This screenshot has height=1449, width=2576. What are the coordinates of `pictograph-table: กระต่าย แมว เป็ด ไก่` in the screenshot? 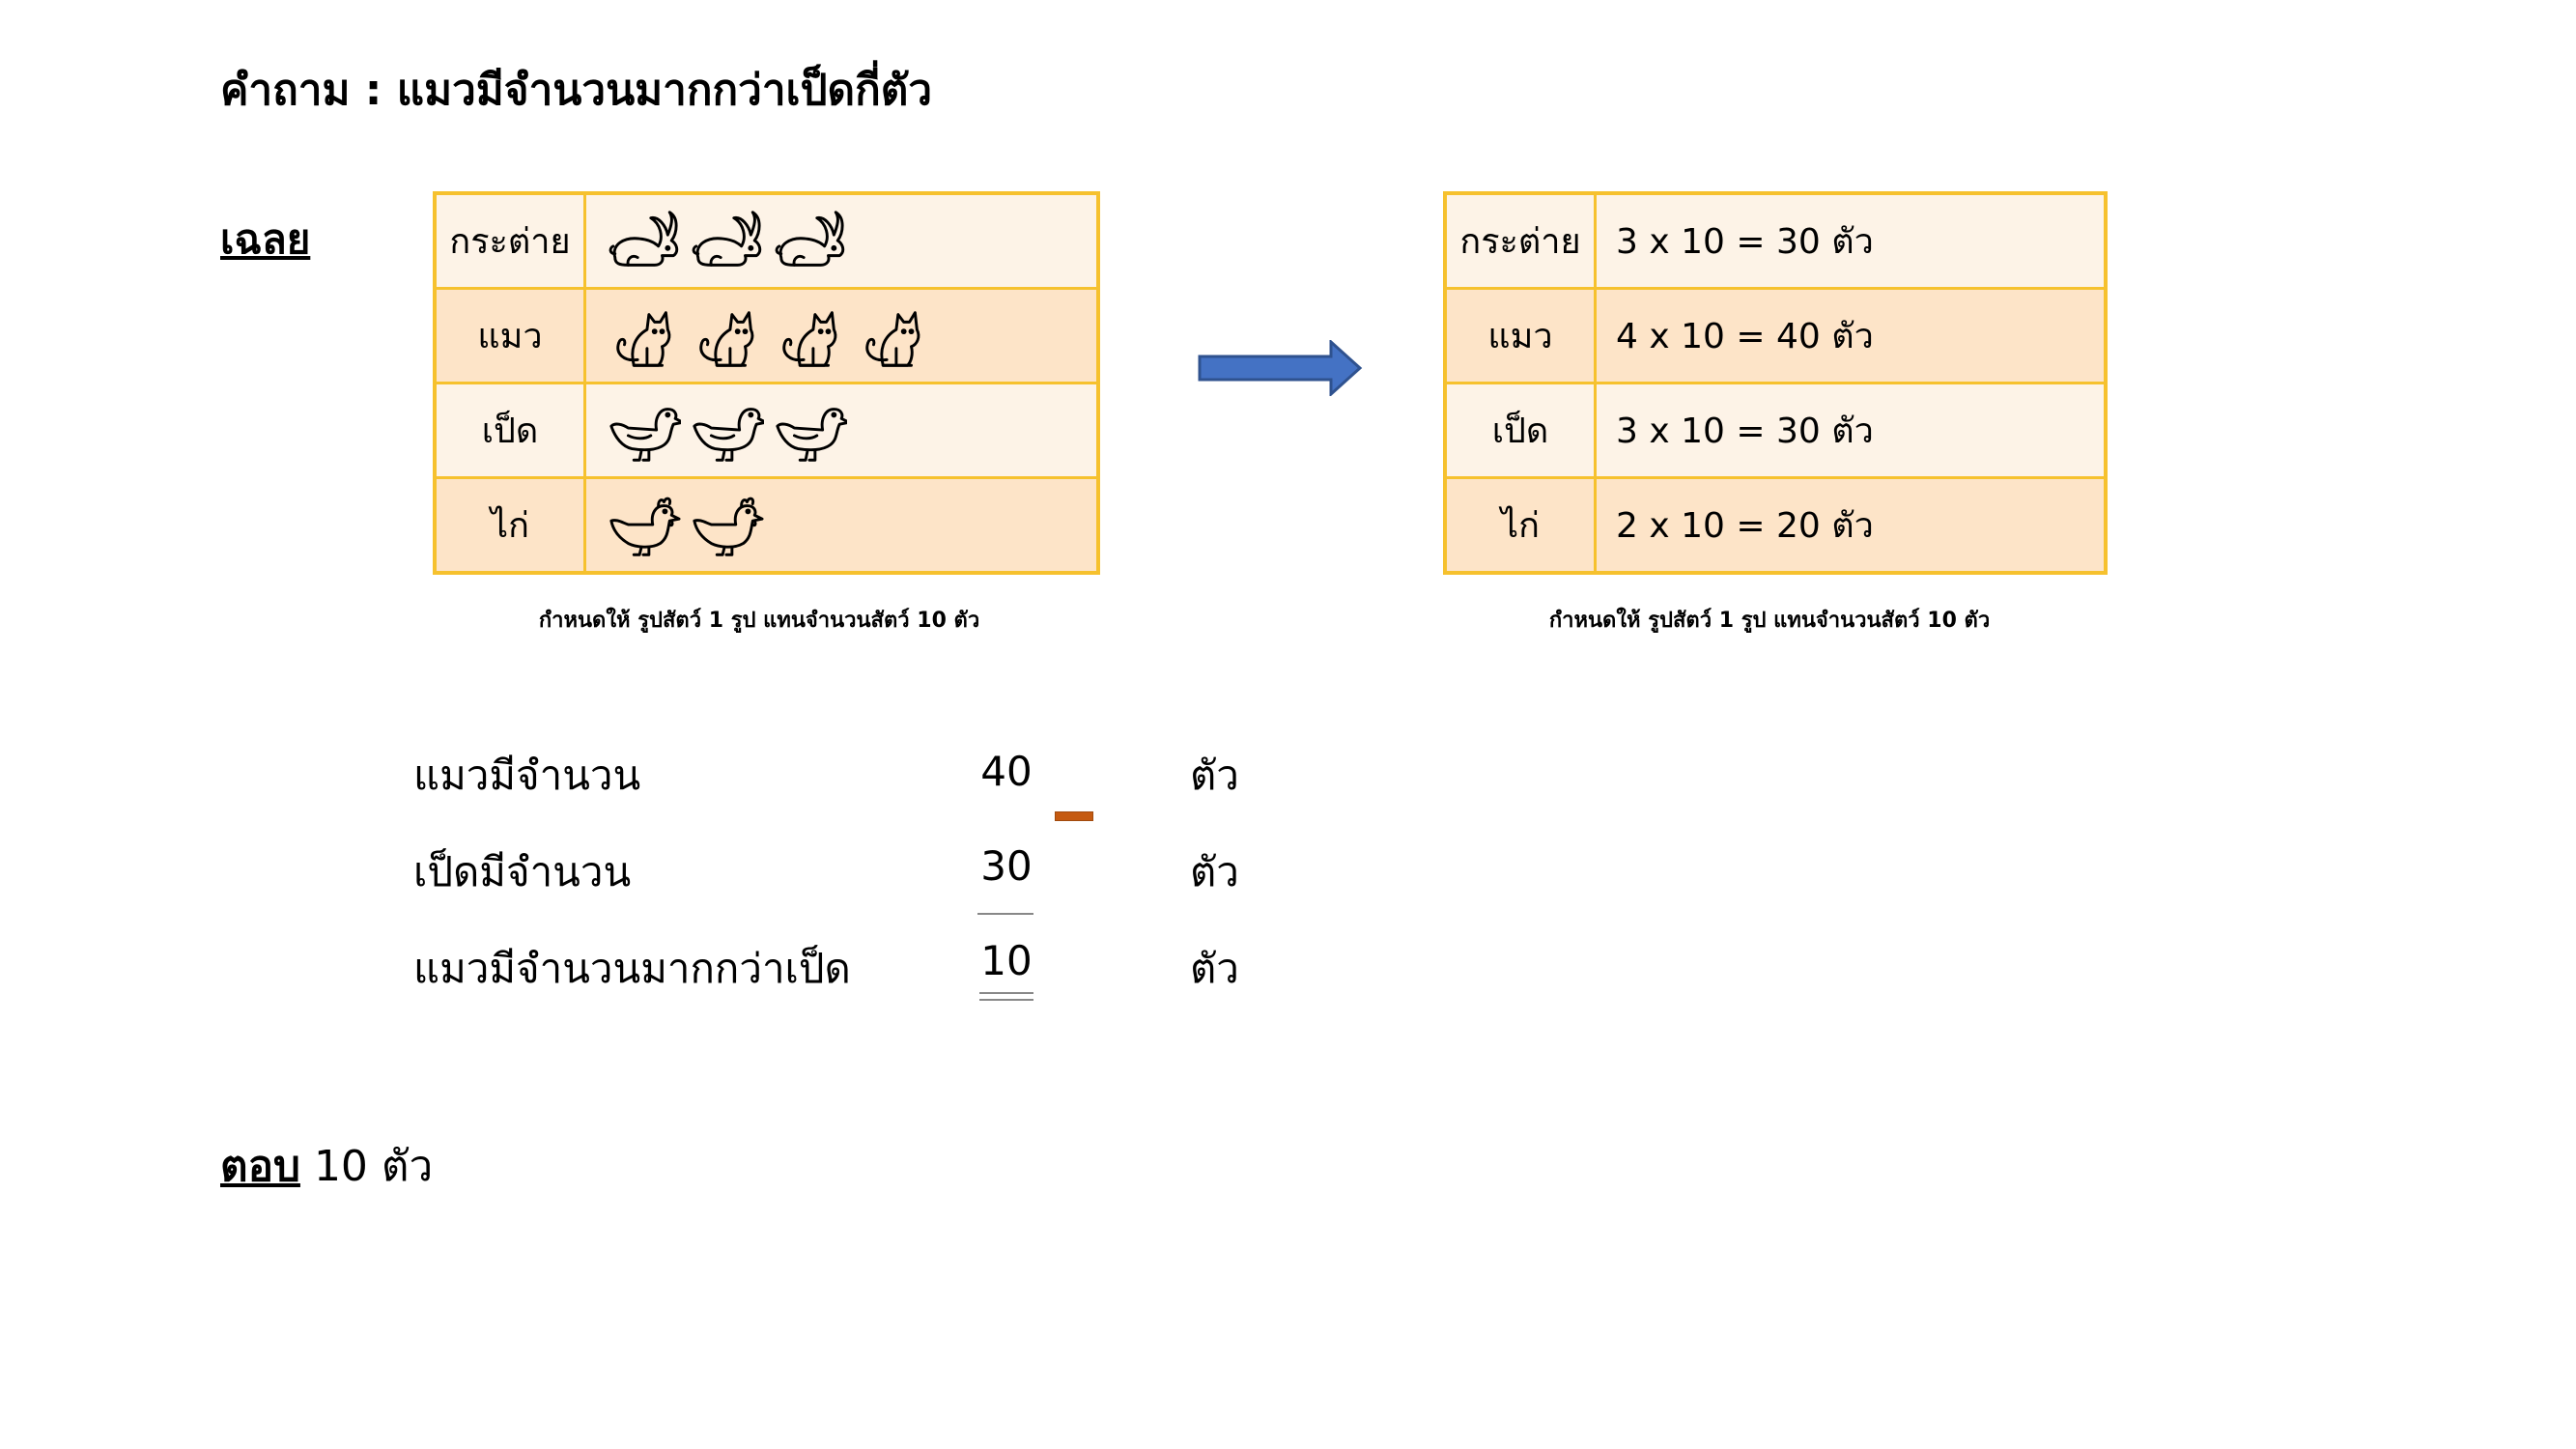 It's located at (766, 383).